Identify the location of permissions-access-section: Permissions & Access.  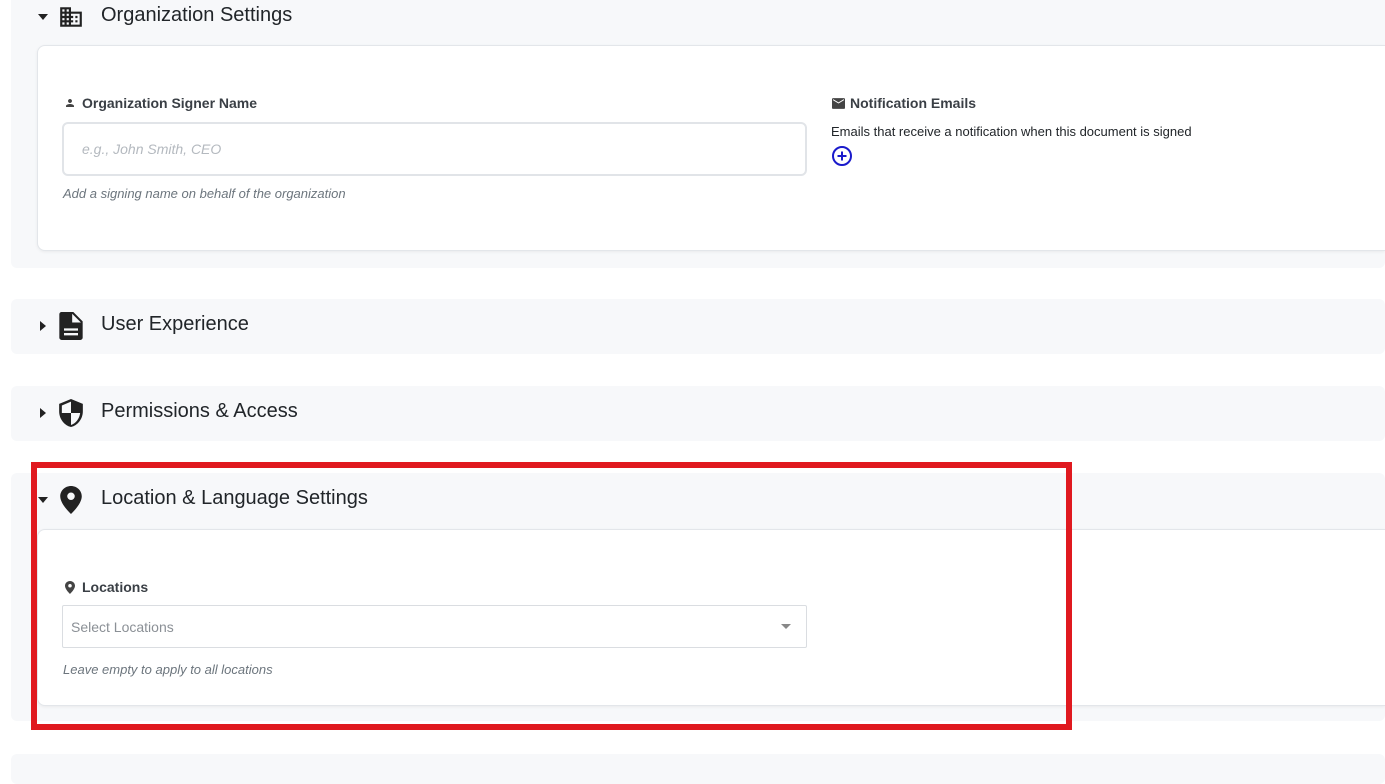
(698, 413).